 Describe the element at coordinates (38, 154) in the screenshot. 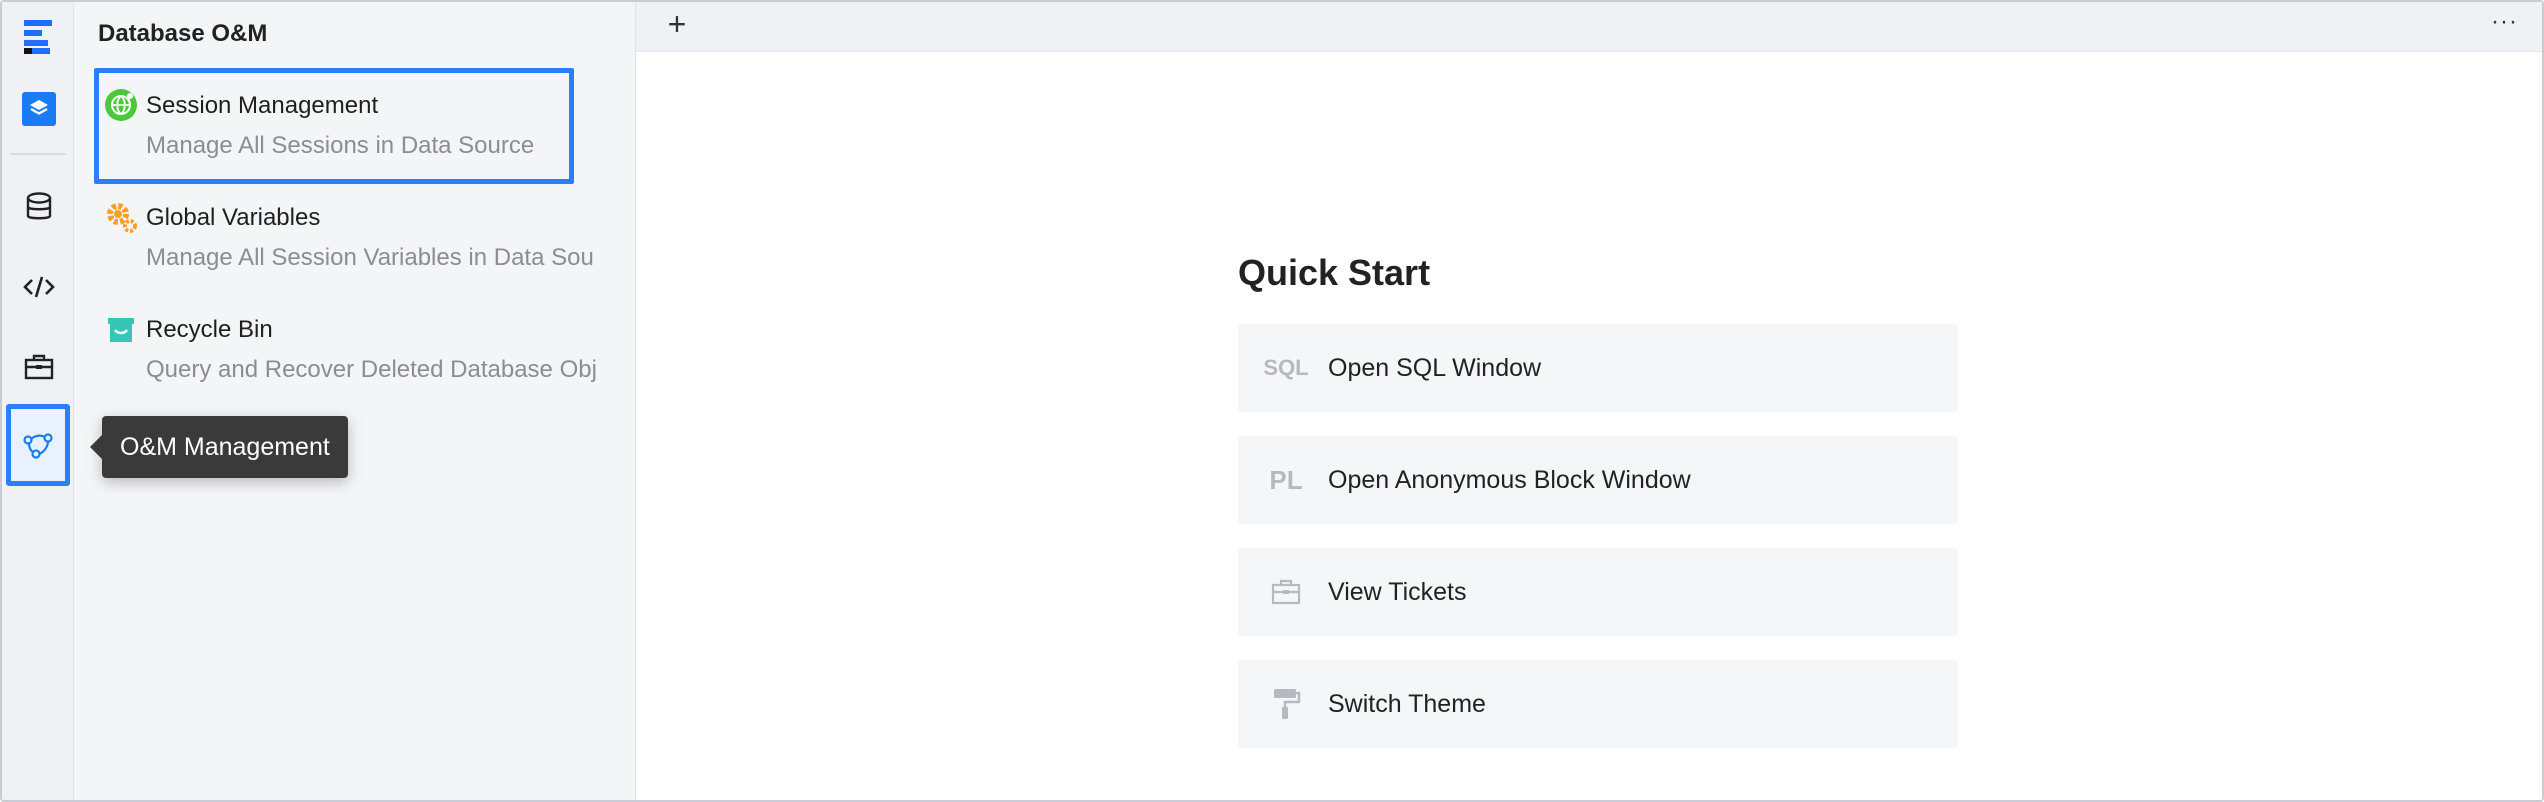

I see `activity-divider` at that location.